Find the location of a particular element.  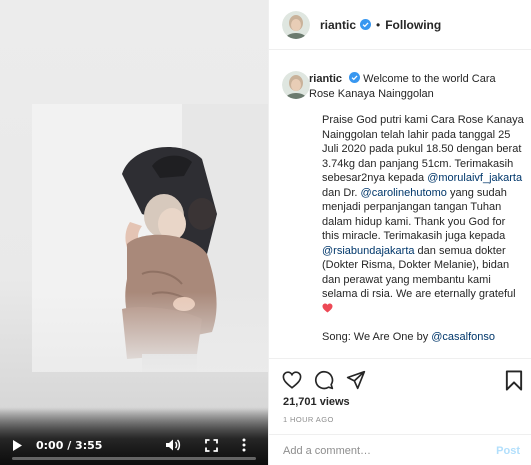

bookmark-icon is located at coordinates (514, 380).